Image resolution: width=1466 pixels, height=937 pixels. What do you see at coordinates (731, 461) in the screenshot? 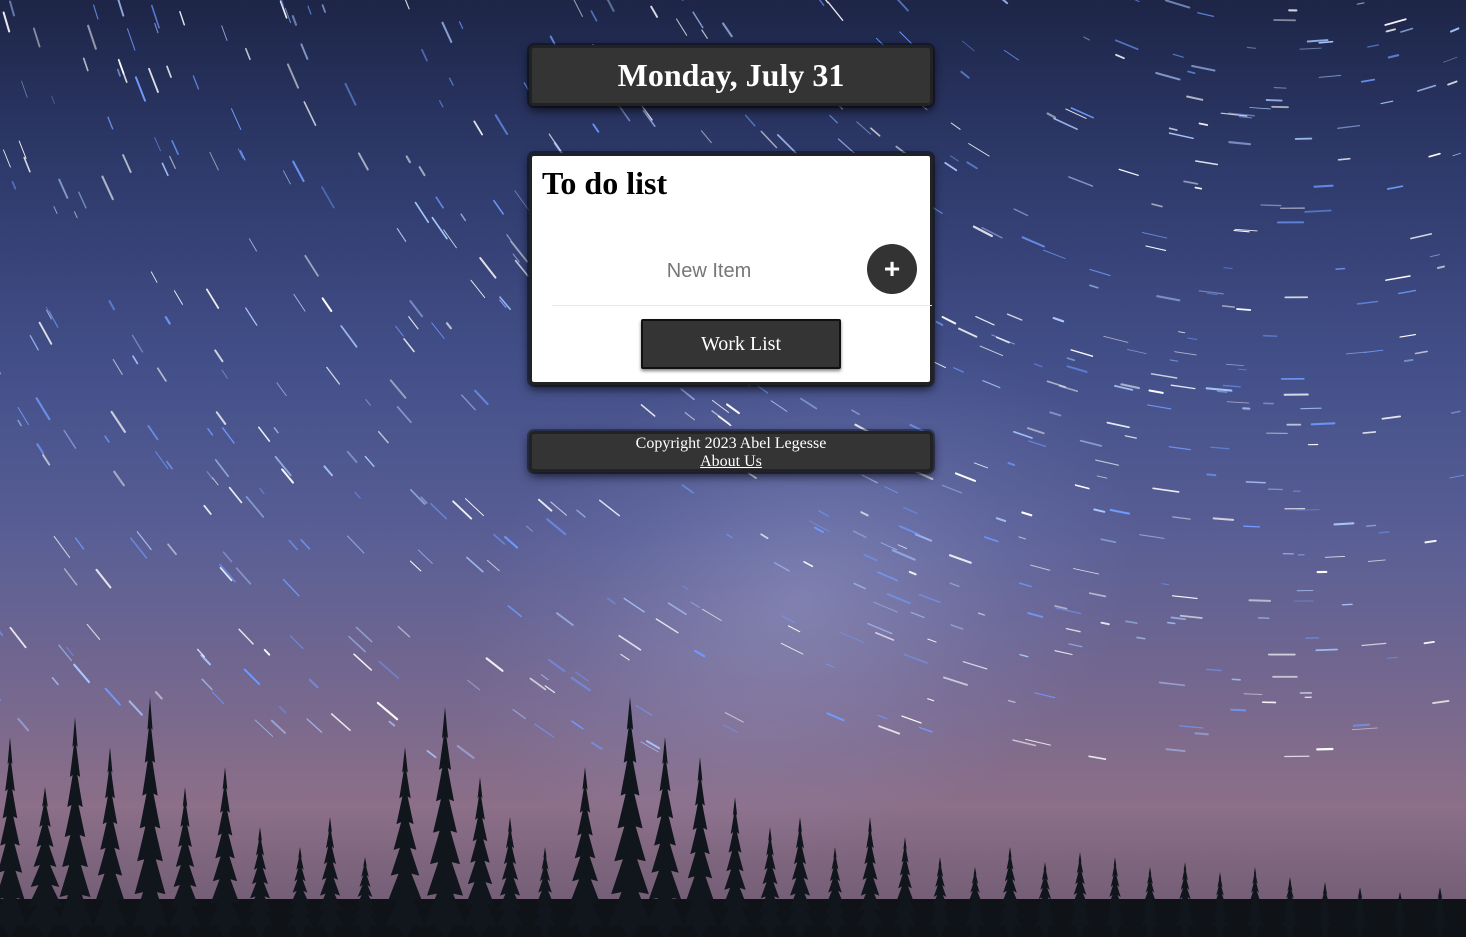
I see `about-us-link: About Us` at bounding box center [731, 461].